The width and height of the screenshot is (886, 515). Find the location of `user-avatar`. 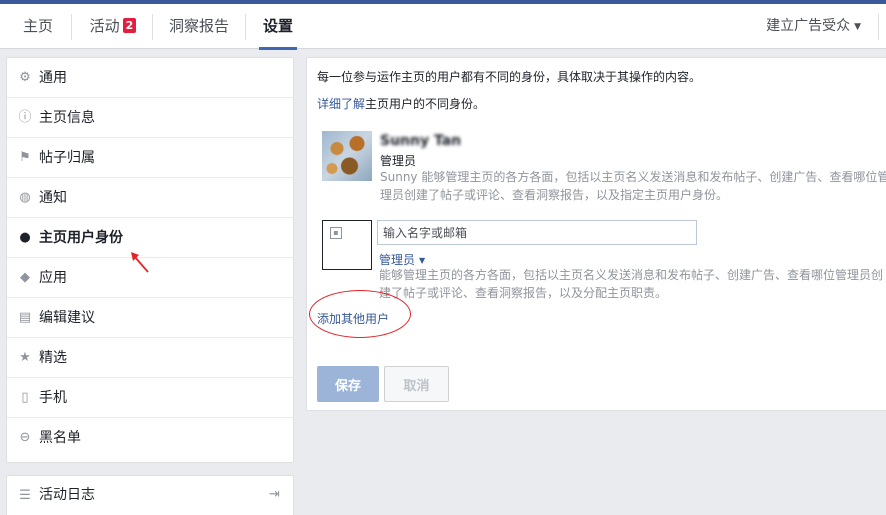

user-avatar is located at coordinates (347, 156).